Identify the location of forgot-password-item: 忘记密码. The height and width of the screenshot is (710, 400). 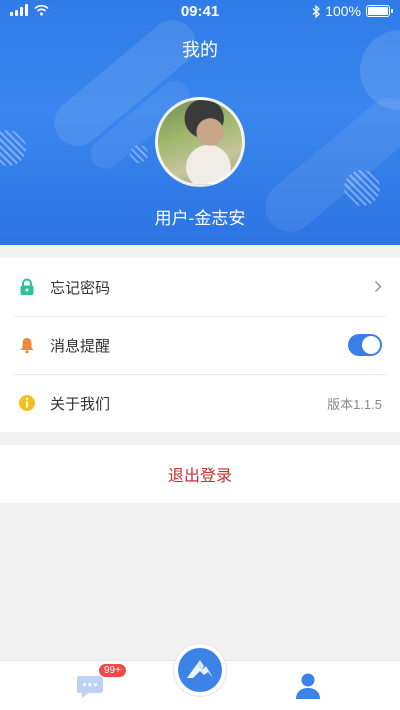
(200, 287).